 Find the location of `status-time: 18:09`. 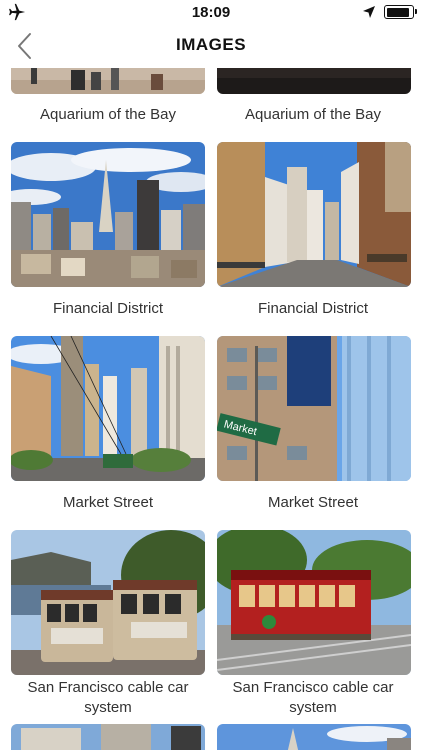

status-time: 18:09 is located at coordinates (211, 12).